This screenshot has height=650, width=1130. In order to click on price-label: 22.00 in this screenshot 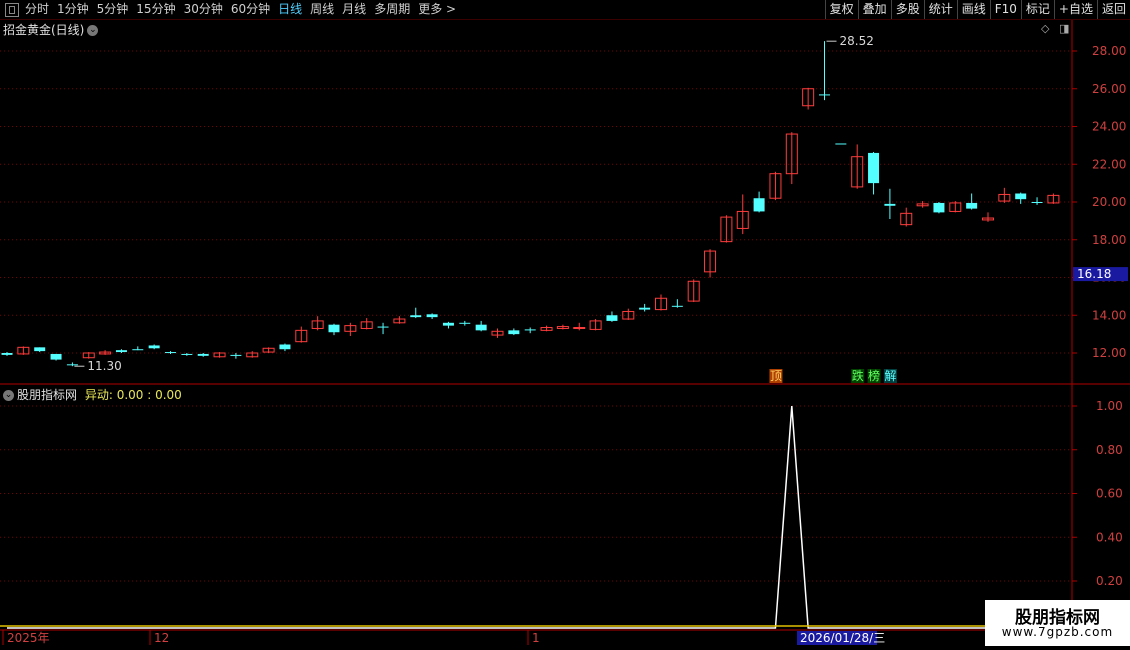, I will do `click(1109, 164)`.